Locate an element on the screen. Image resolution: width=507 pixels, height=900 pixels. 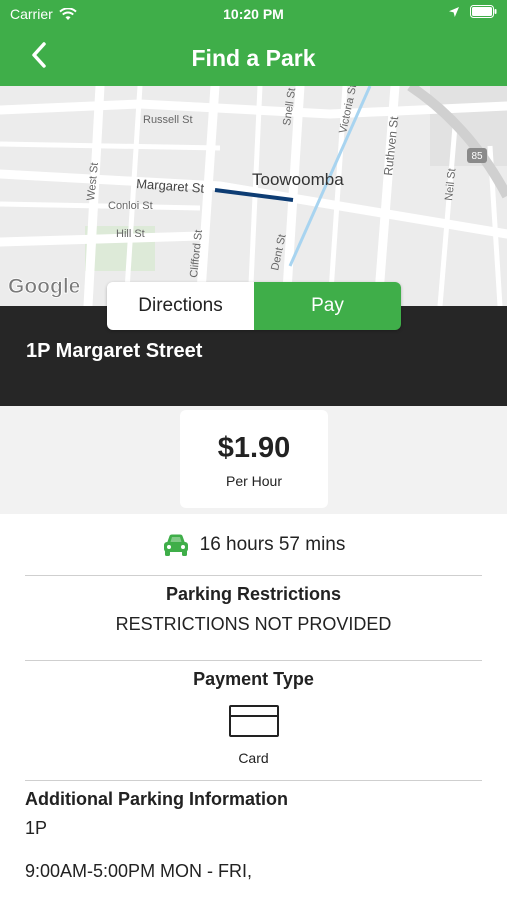
page-title: Find a Park is located at coordinates (253, 58).